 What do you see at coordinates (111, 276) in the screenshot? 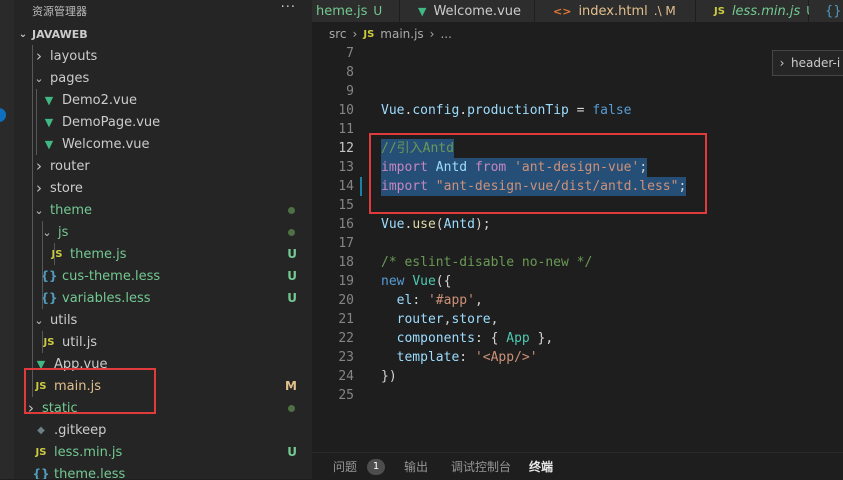
I see `tree-item-label: cus-theme.less` at bounding box center [111, 276].